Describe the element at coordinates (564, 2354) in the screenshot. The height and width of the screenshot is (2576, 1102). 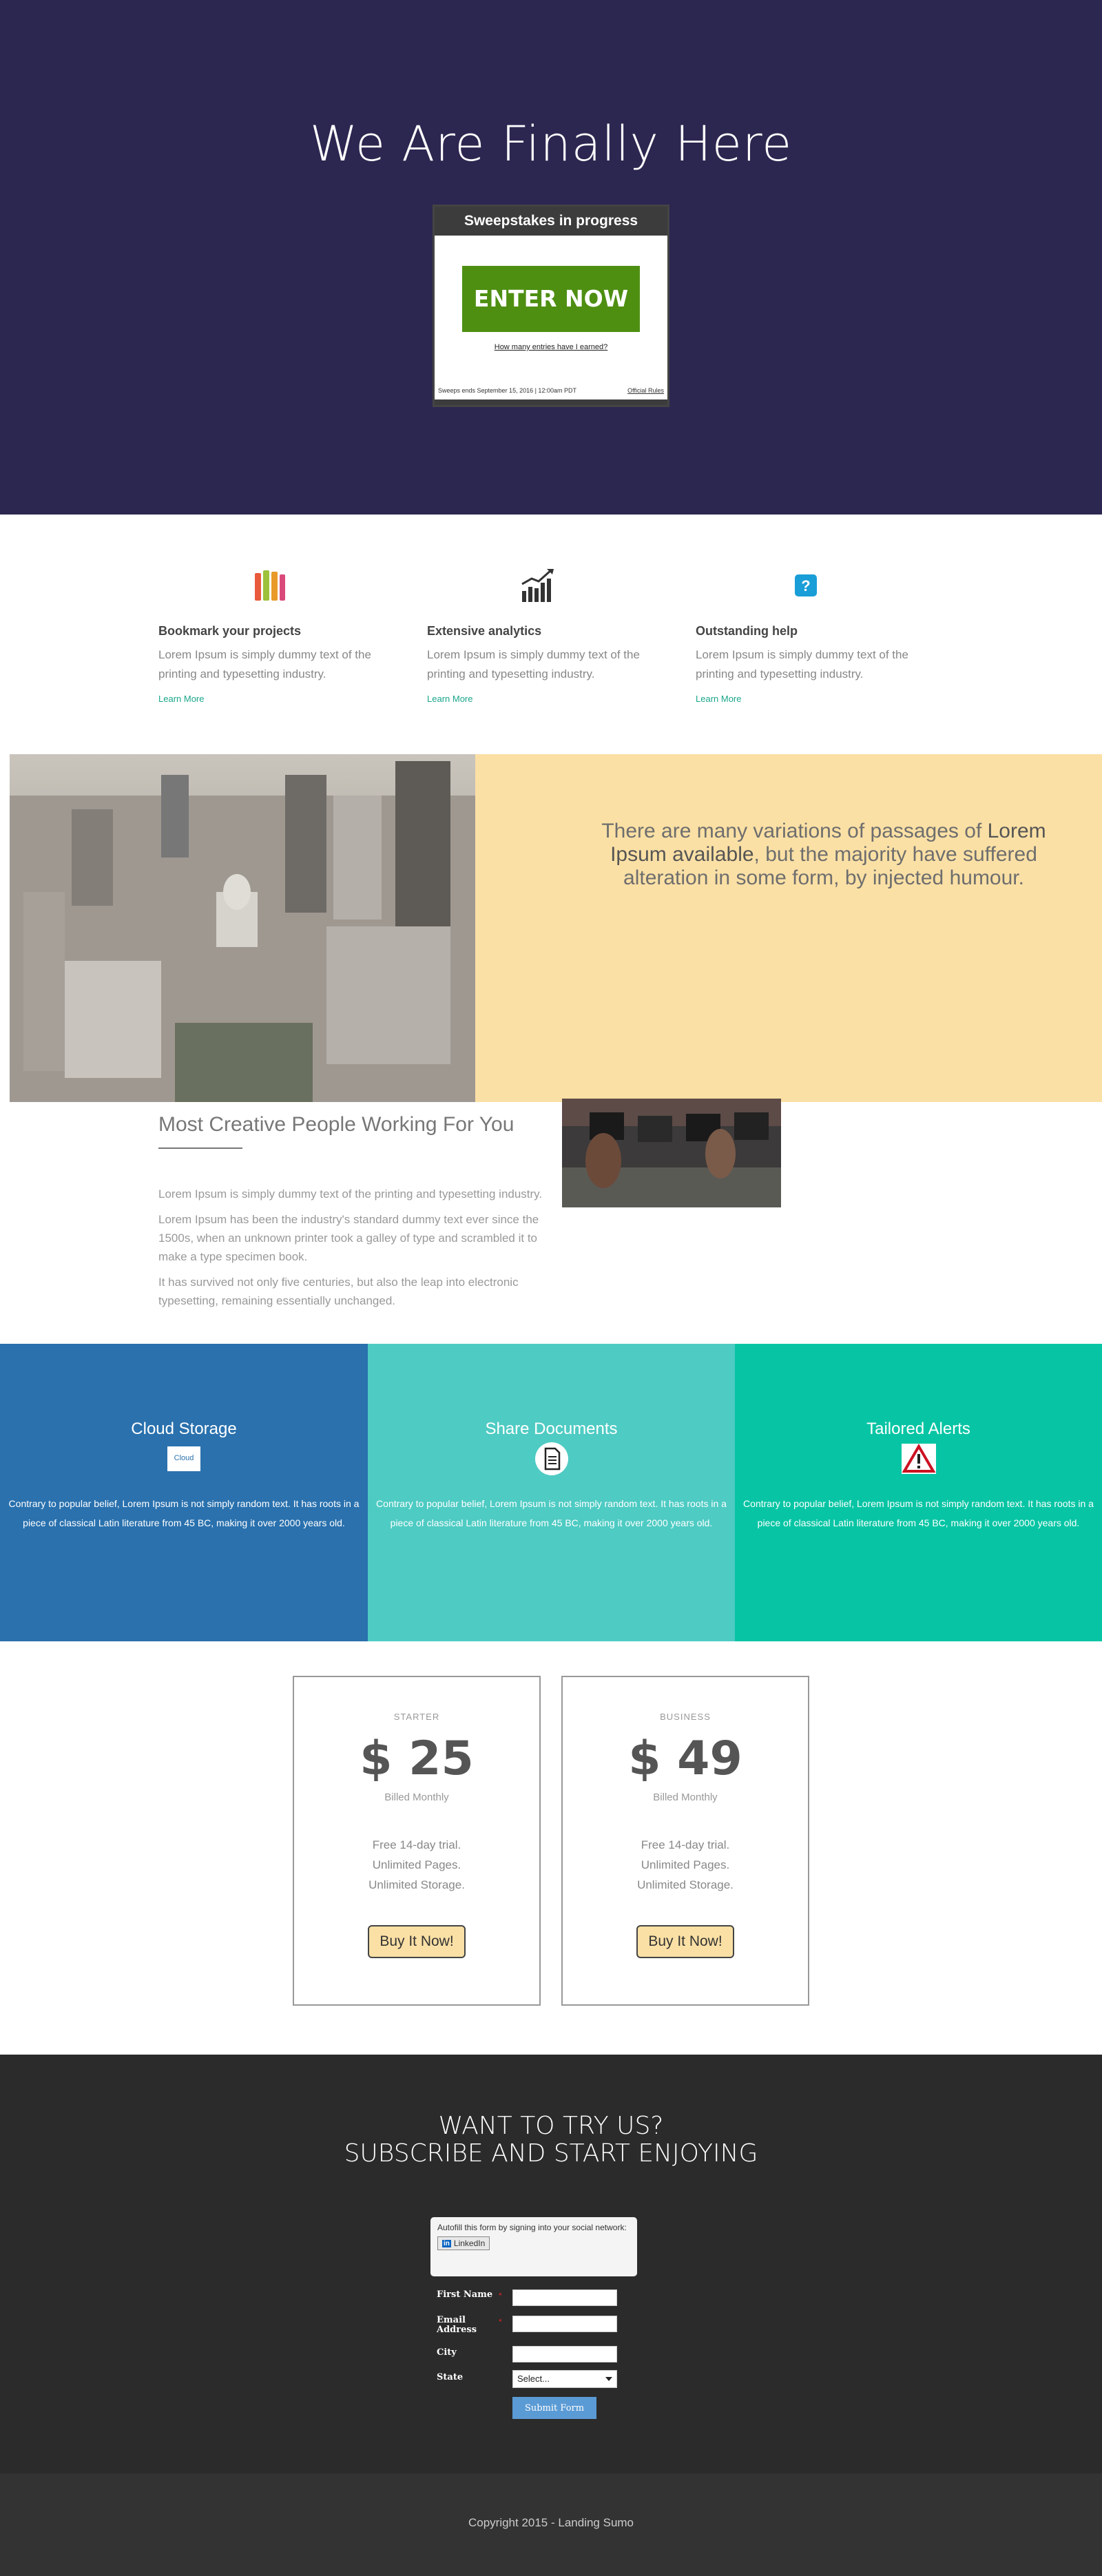
I see `city-input` at that location.